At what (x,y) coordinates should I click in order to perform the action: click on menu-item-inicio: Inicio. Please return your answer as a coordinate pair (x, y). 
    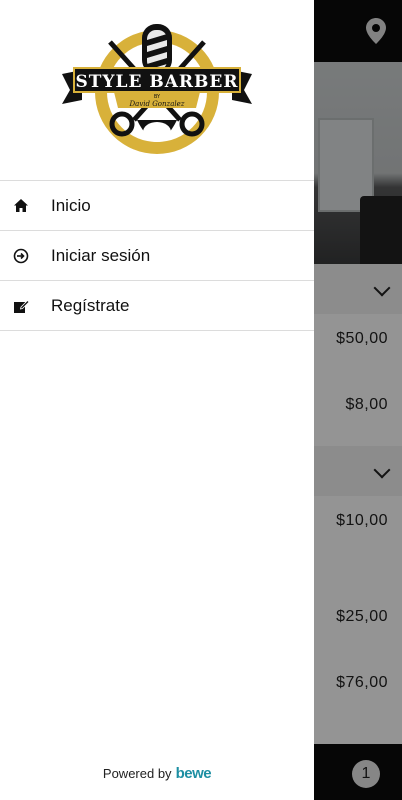
    Looking at the image, I should click on (157, 205).